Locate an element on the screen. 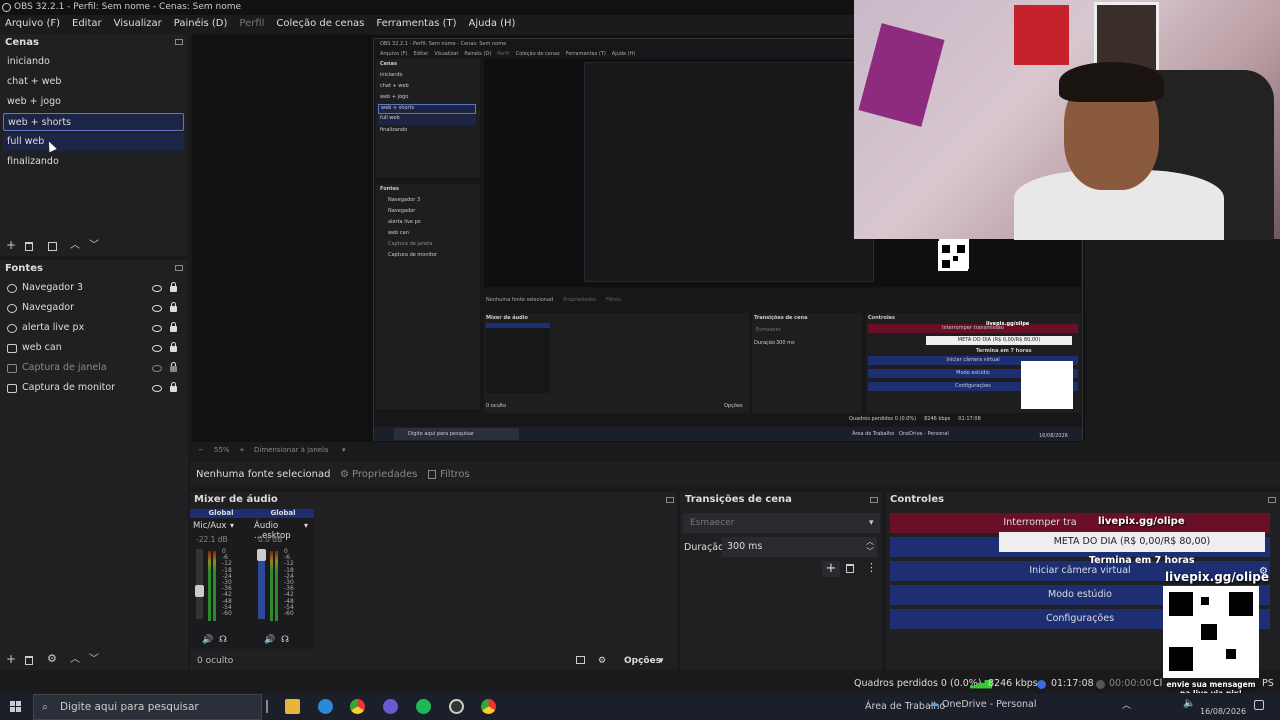  date-label: 16/08/2026 is located at coordinates (1223, 711).